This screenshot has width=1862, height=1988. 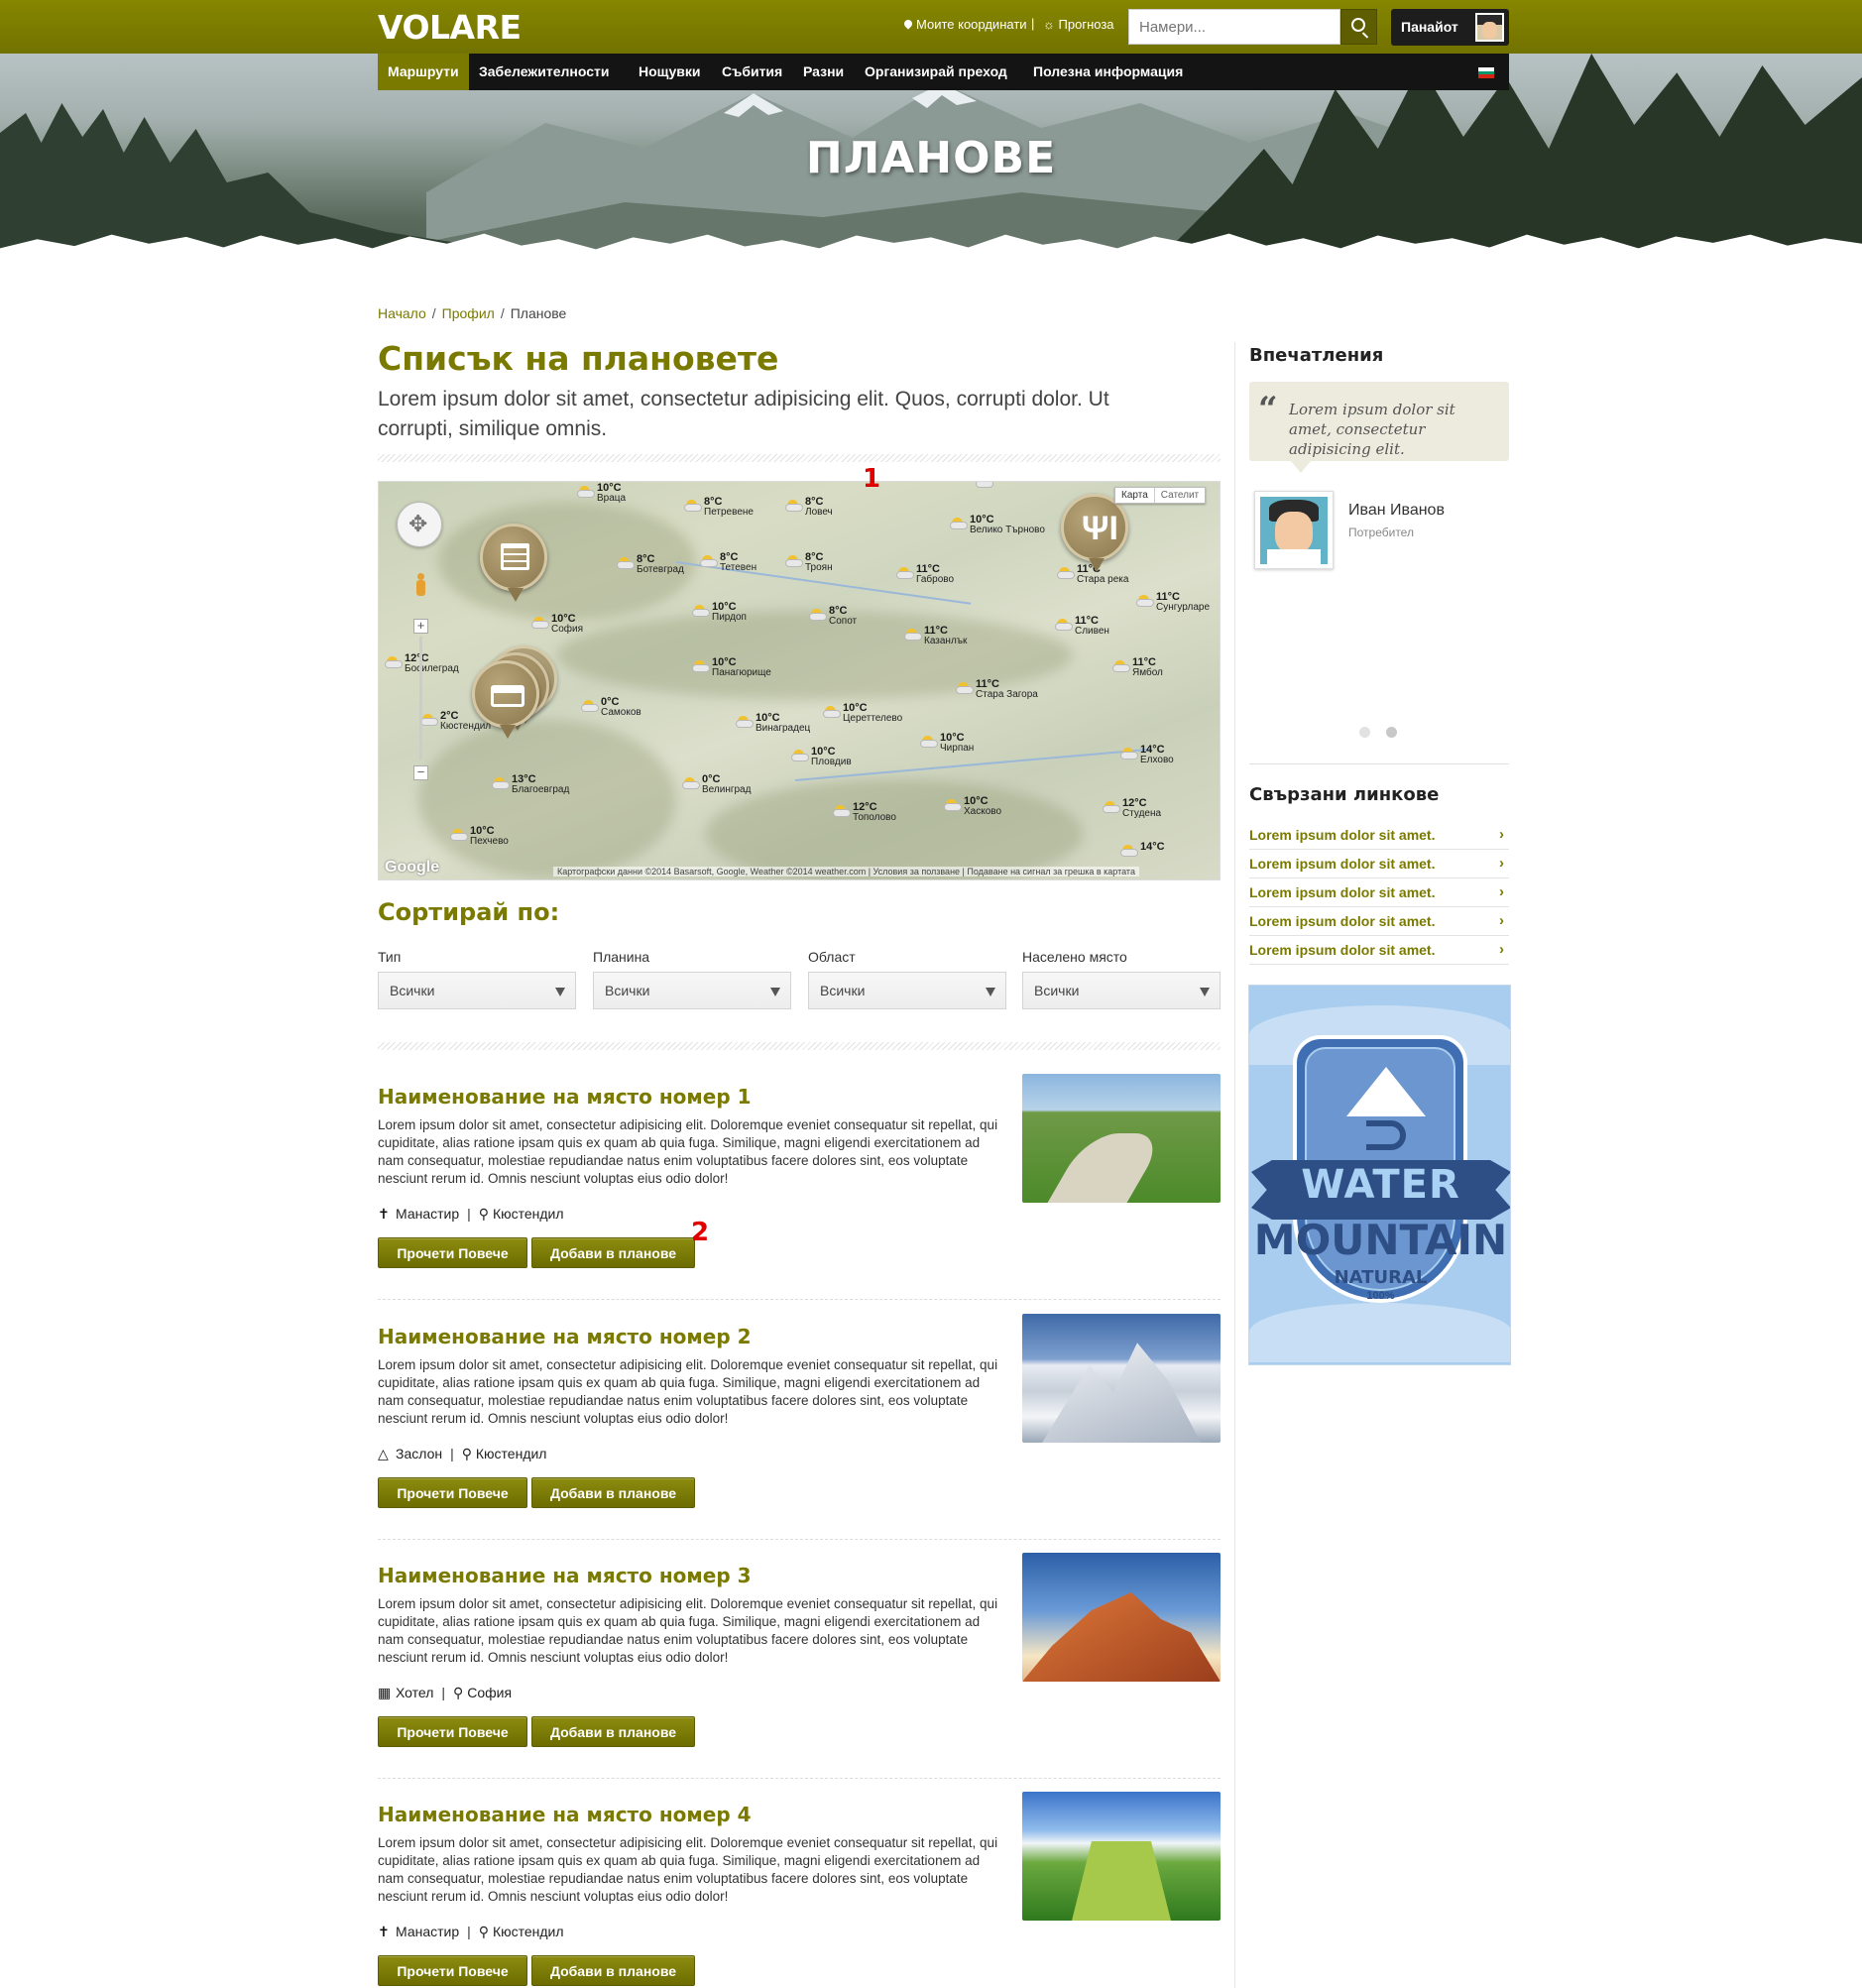 What do you see at coordinates (1364, 732) in the screenshot?
I see `carousel-dot` at bounding box center [1364, 732].